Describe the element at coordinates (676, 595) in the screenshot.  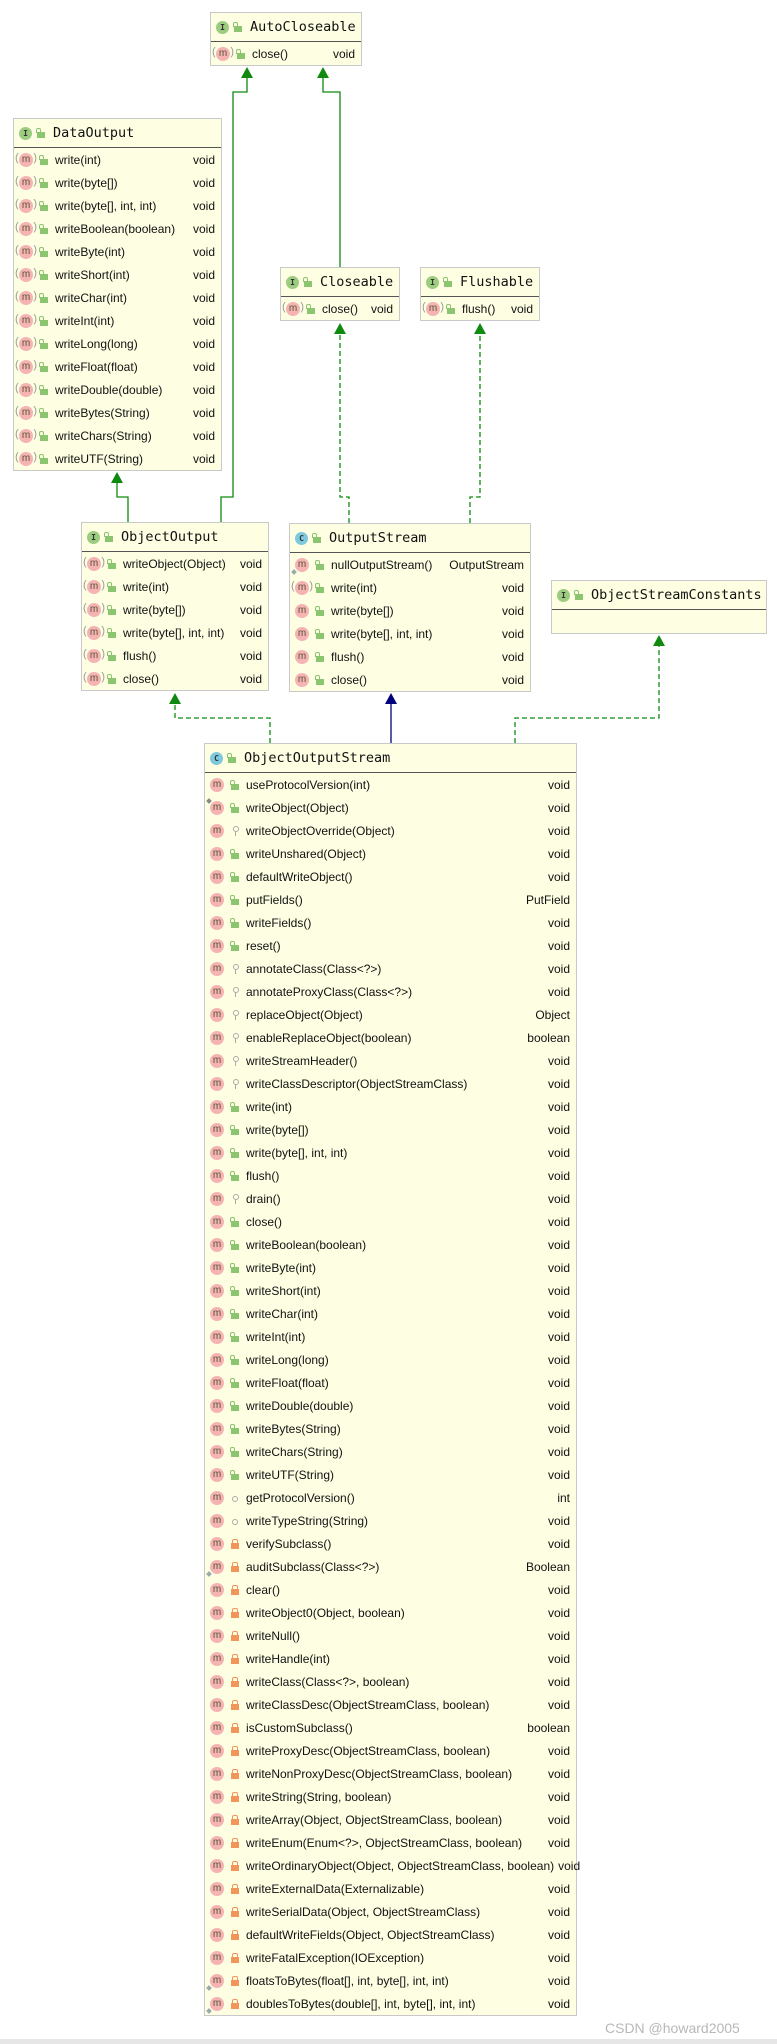
I see `class-name: ObjectStreamConstants` at that location.